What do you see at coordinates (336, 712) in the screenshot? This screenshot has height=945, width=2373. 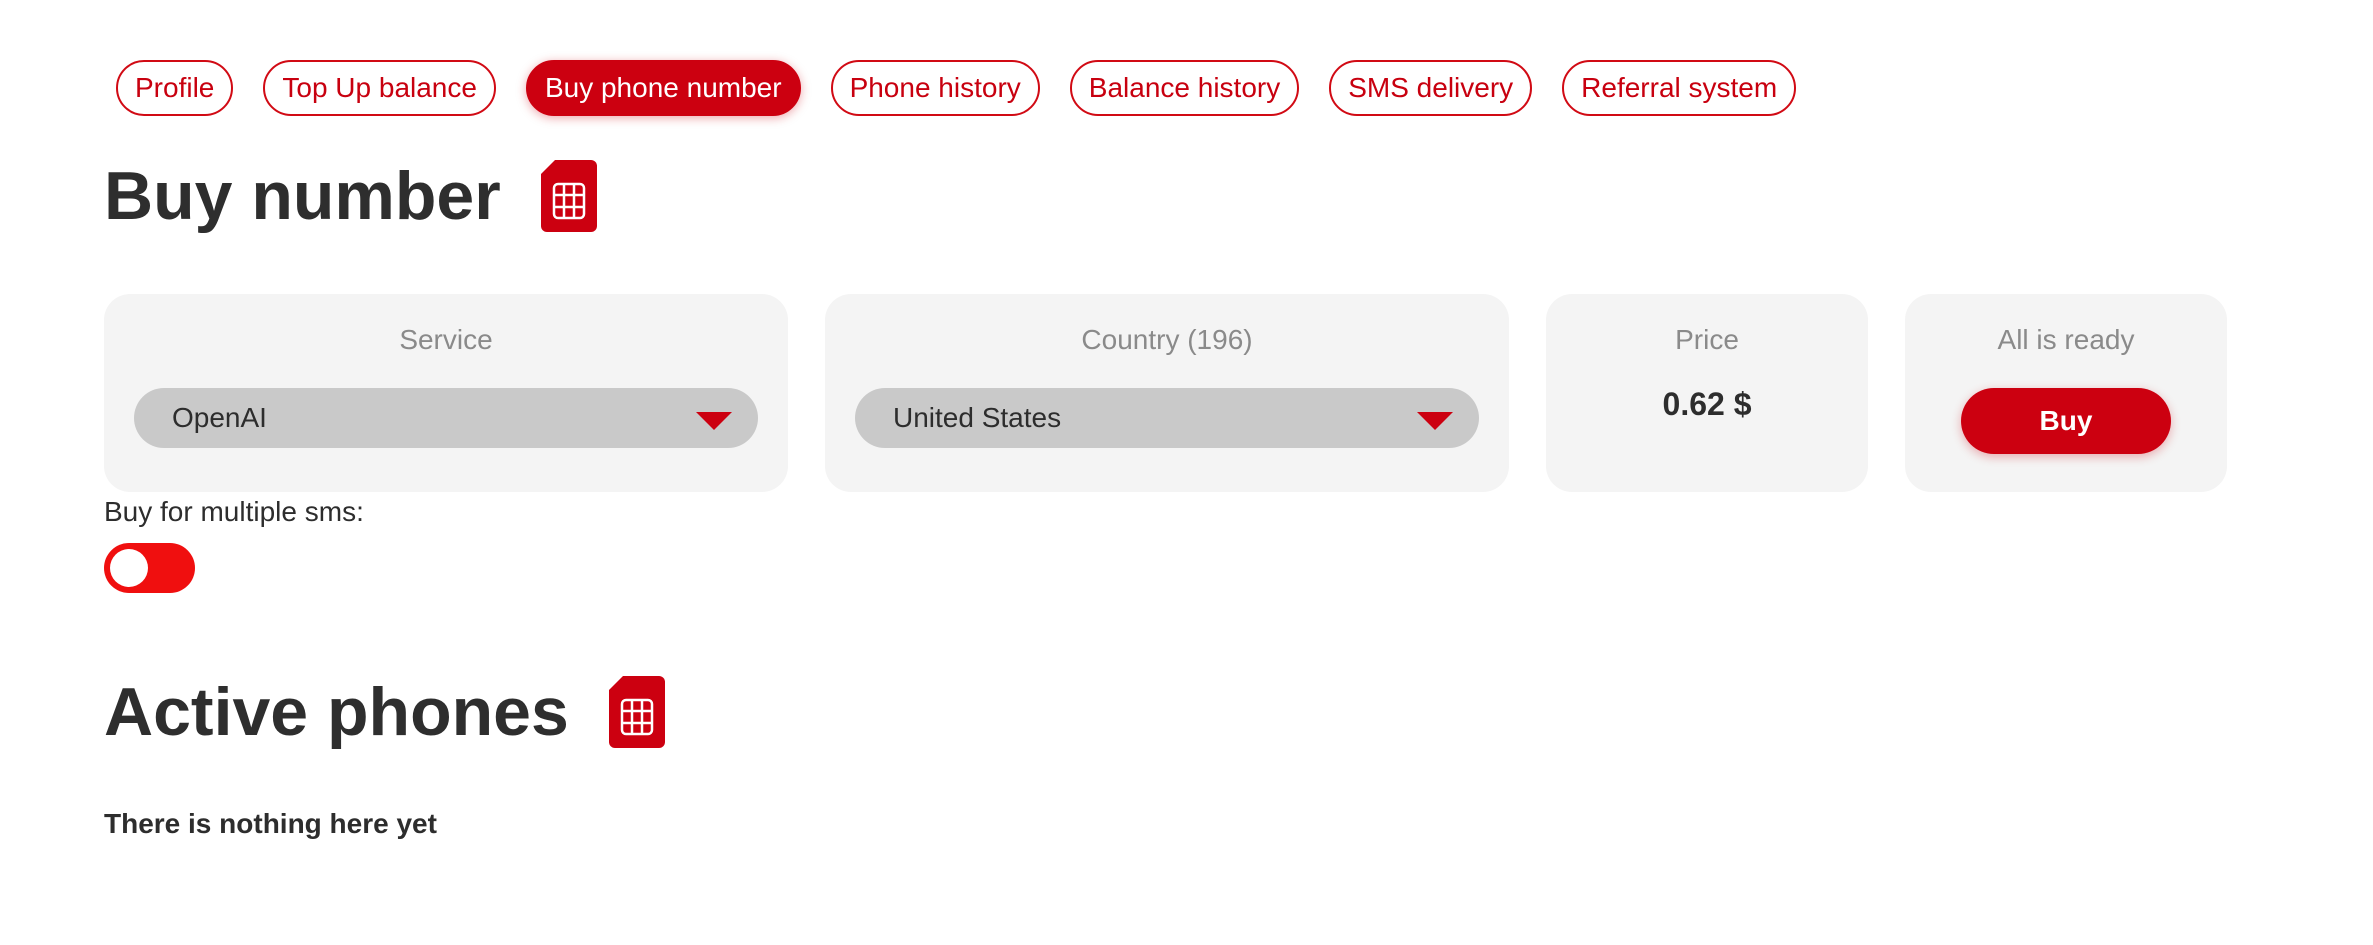 I see `active-phones-title: Active phones` at bounding box center [336, 712].